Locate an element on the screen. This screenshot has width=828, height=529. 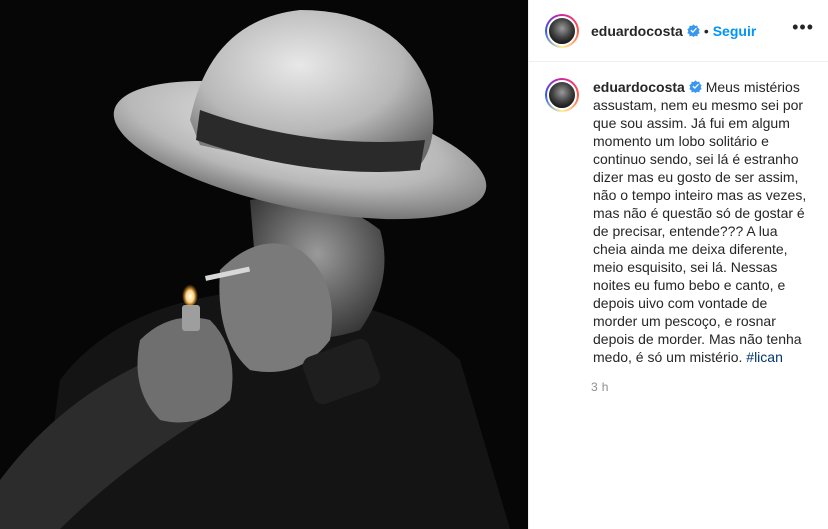
post-timestamp: 3 h is located at coordinates (709, 387).